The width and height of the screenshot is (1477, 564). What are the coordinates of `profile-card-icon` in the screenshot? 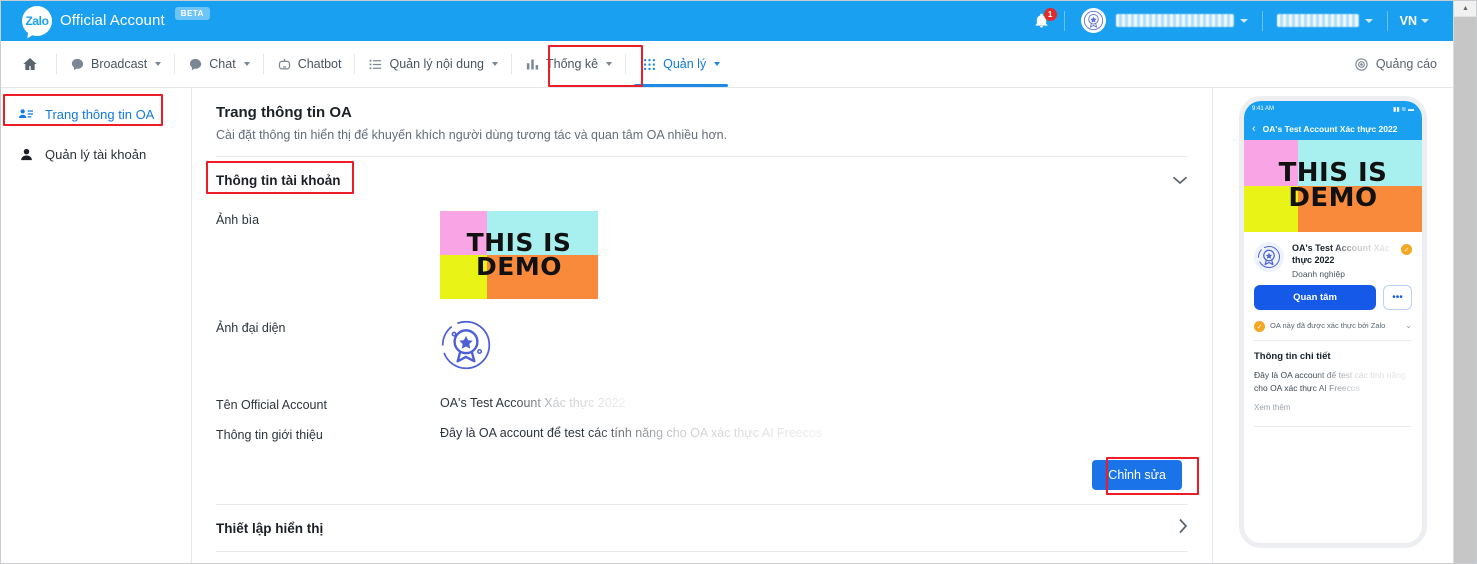 It's located at (26, 114).